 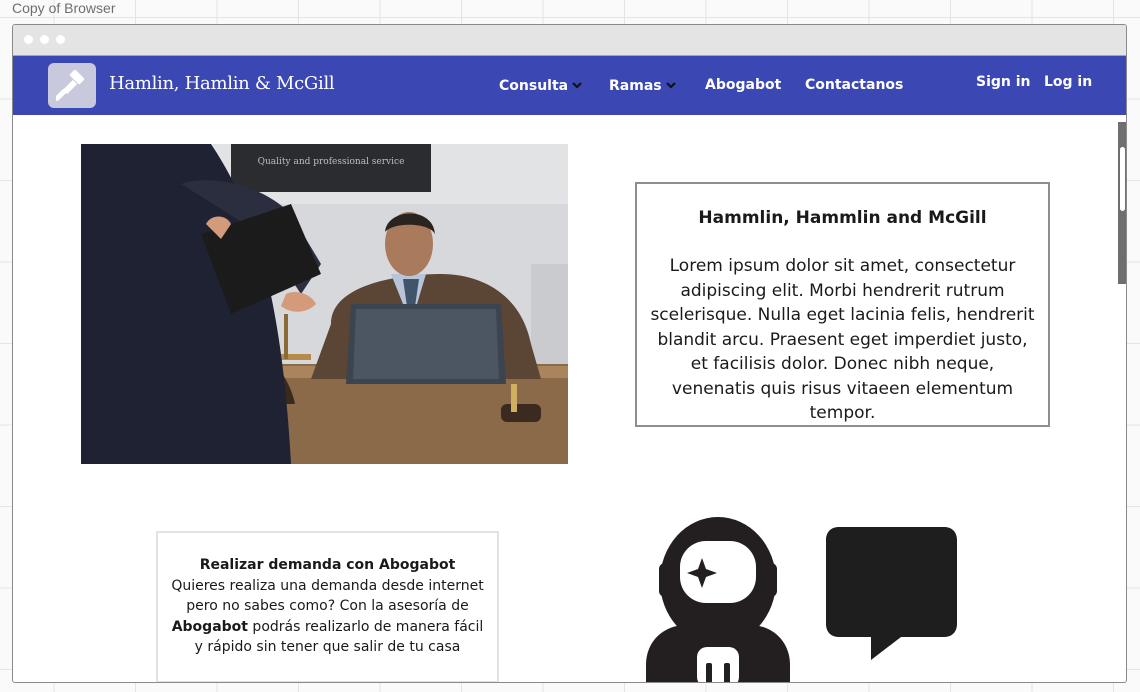 I want to click on nav-item-ramas: Ramas, so click(x=642, y=85).